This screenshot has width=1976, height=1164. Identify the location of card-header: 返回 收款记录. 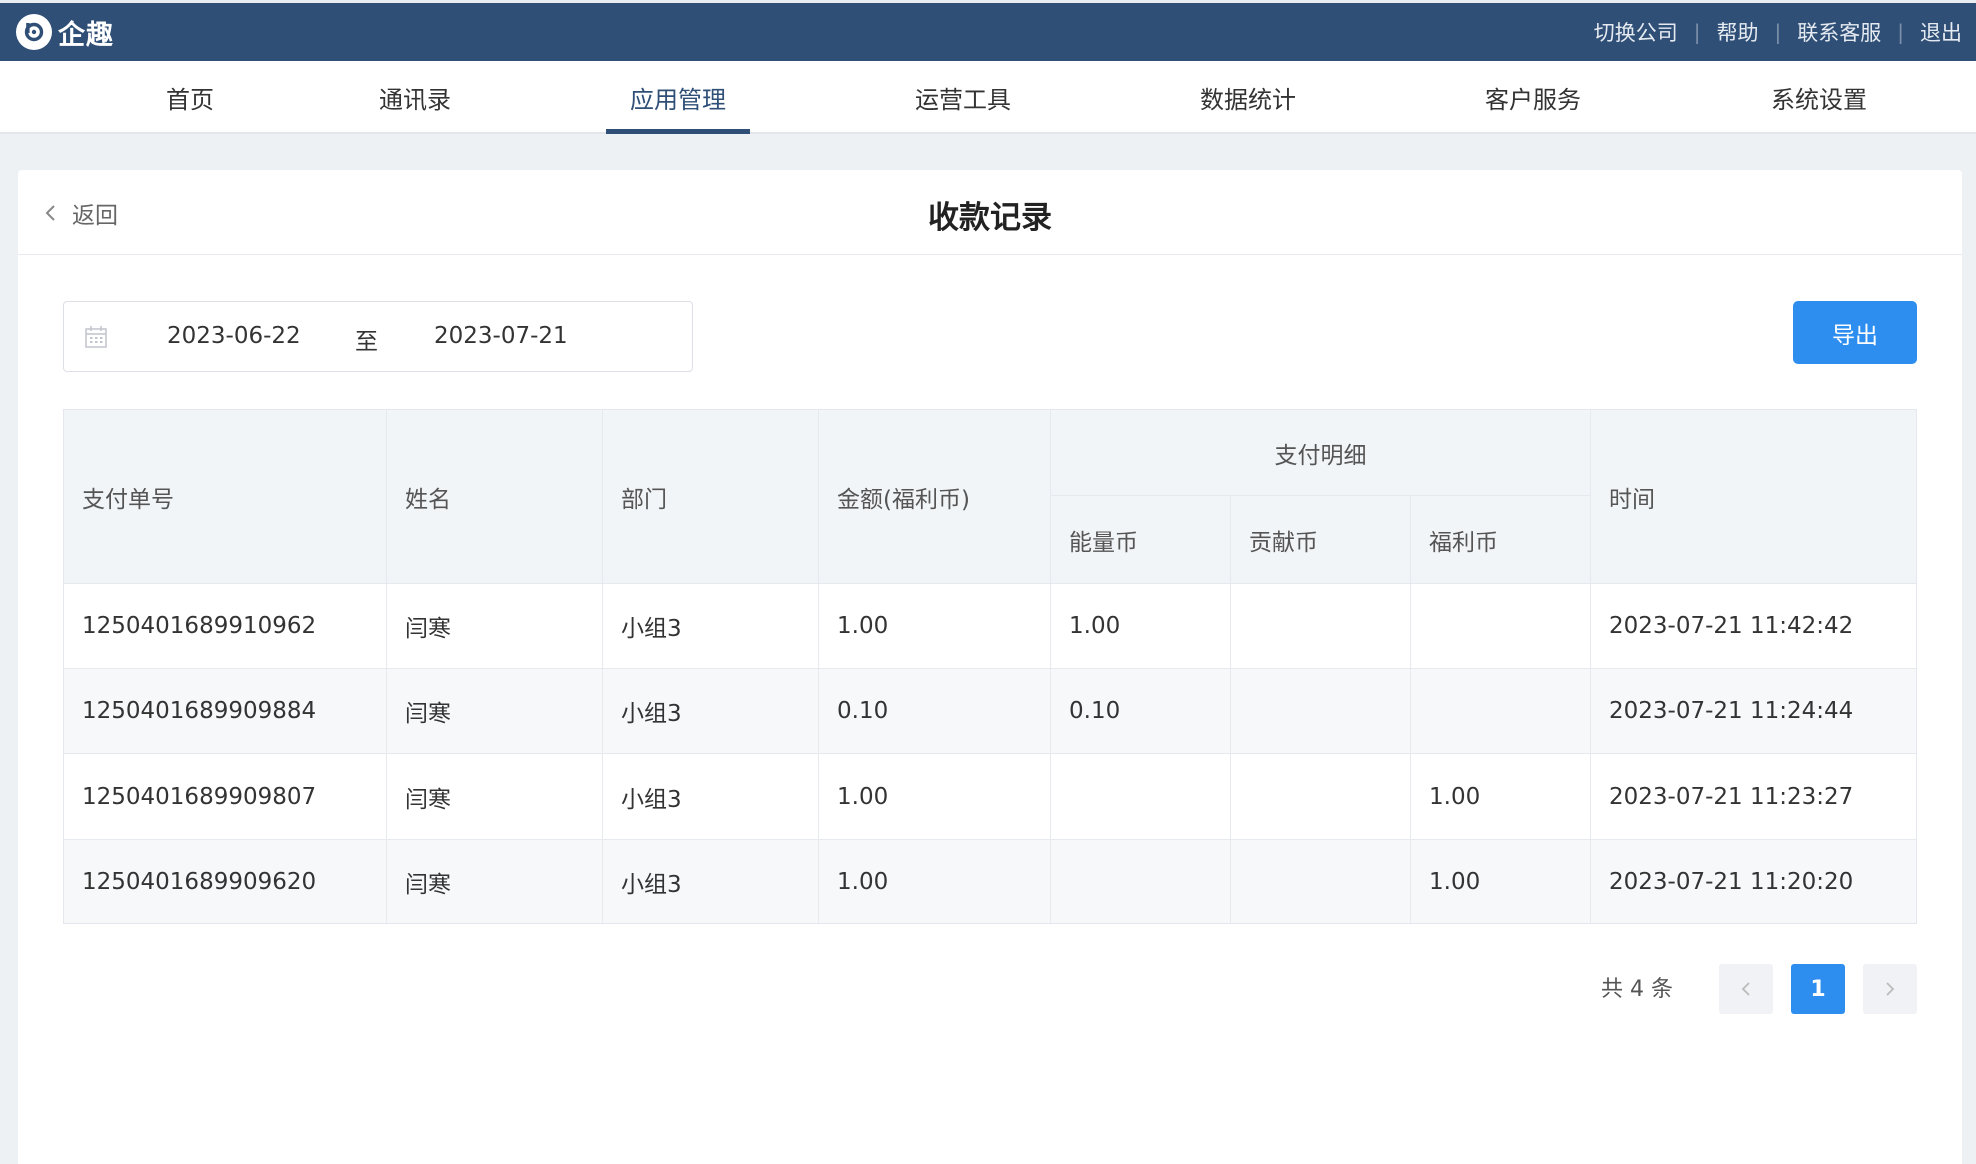
(990, 212).